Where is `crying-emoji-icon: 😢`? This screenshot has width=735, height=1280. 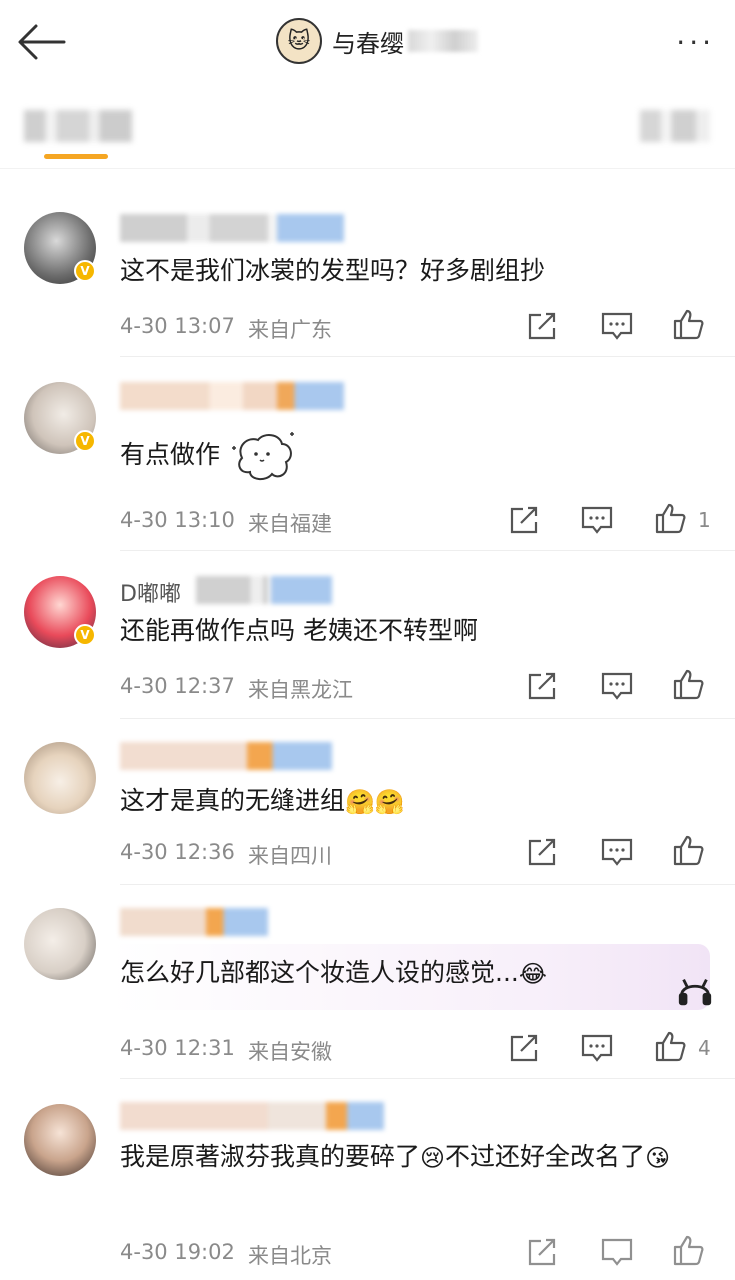
crying-emoji-icon: 😢 is located at coordinates (433, 1158).